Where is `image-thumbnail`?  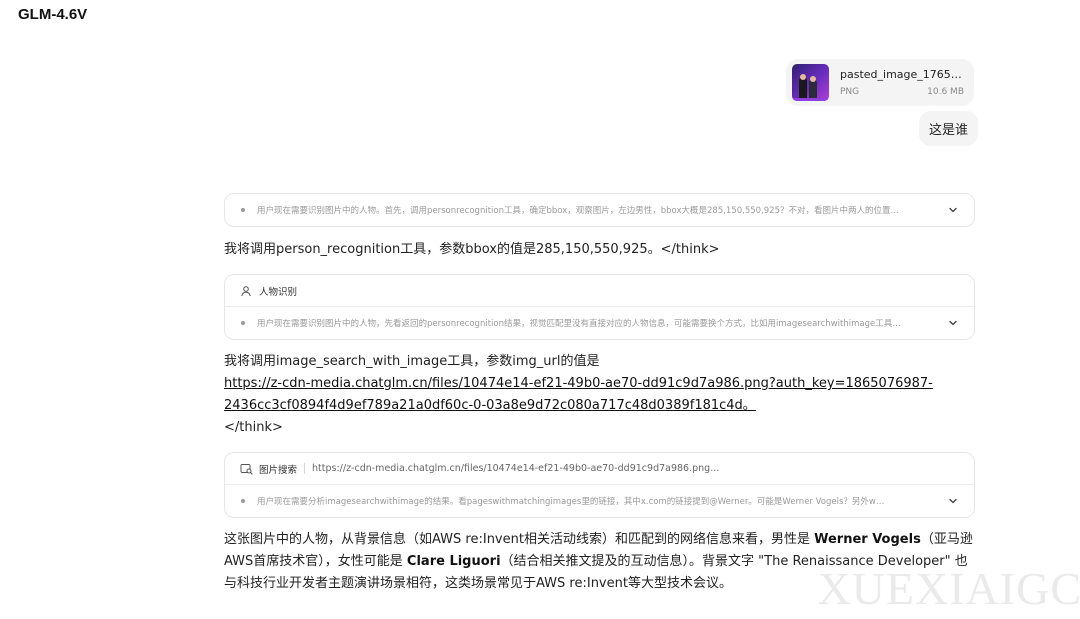
image-thumbnail is located at coordinates (810, 82).